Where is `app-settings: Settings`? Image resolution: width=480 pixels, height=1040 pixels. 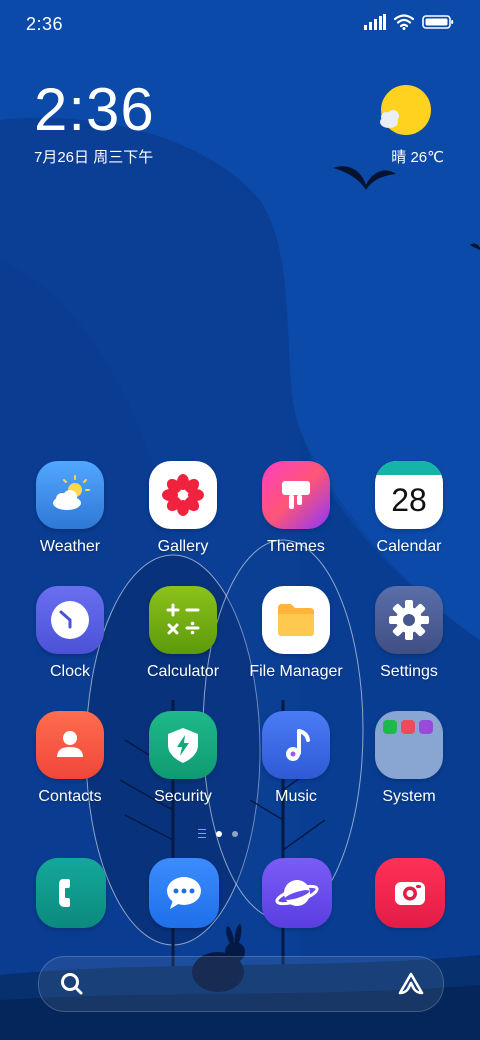 app-settings: Settings is located at coordinates (409, 641).